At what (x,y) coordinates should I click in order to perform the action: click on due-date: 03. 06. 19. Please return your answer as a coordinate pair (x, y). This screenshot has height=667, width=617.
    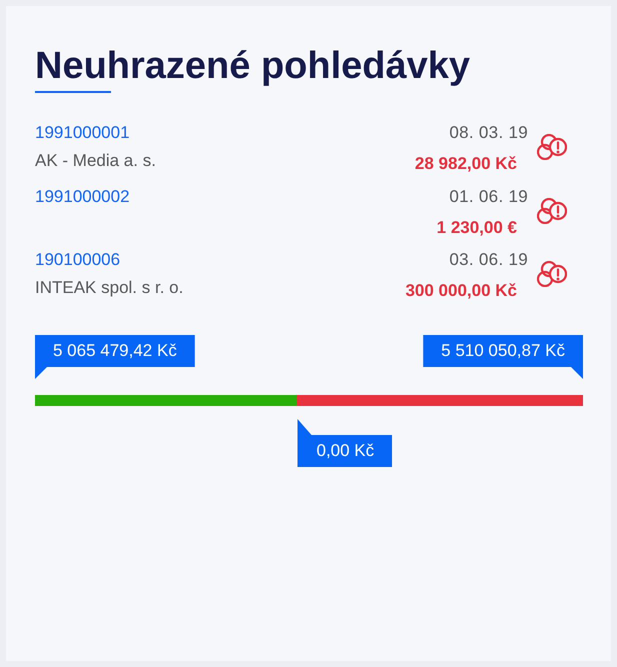
    Looking at the image, I should click on (488, 260).